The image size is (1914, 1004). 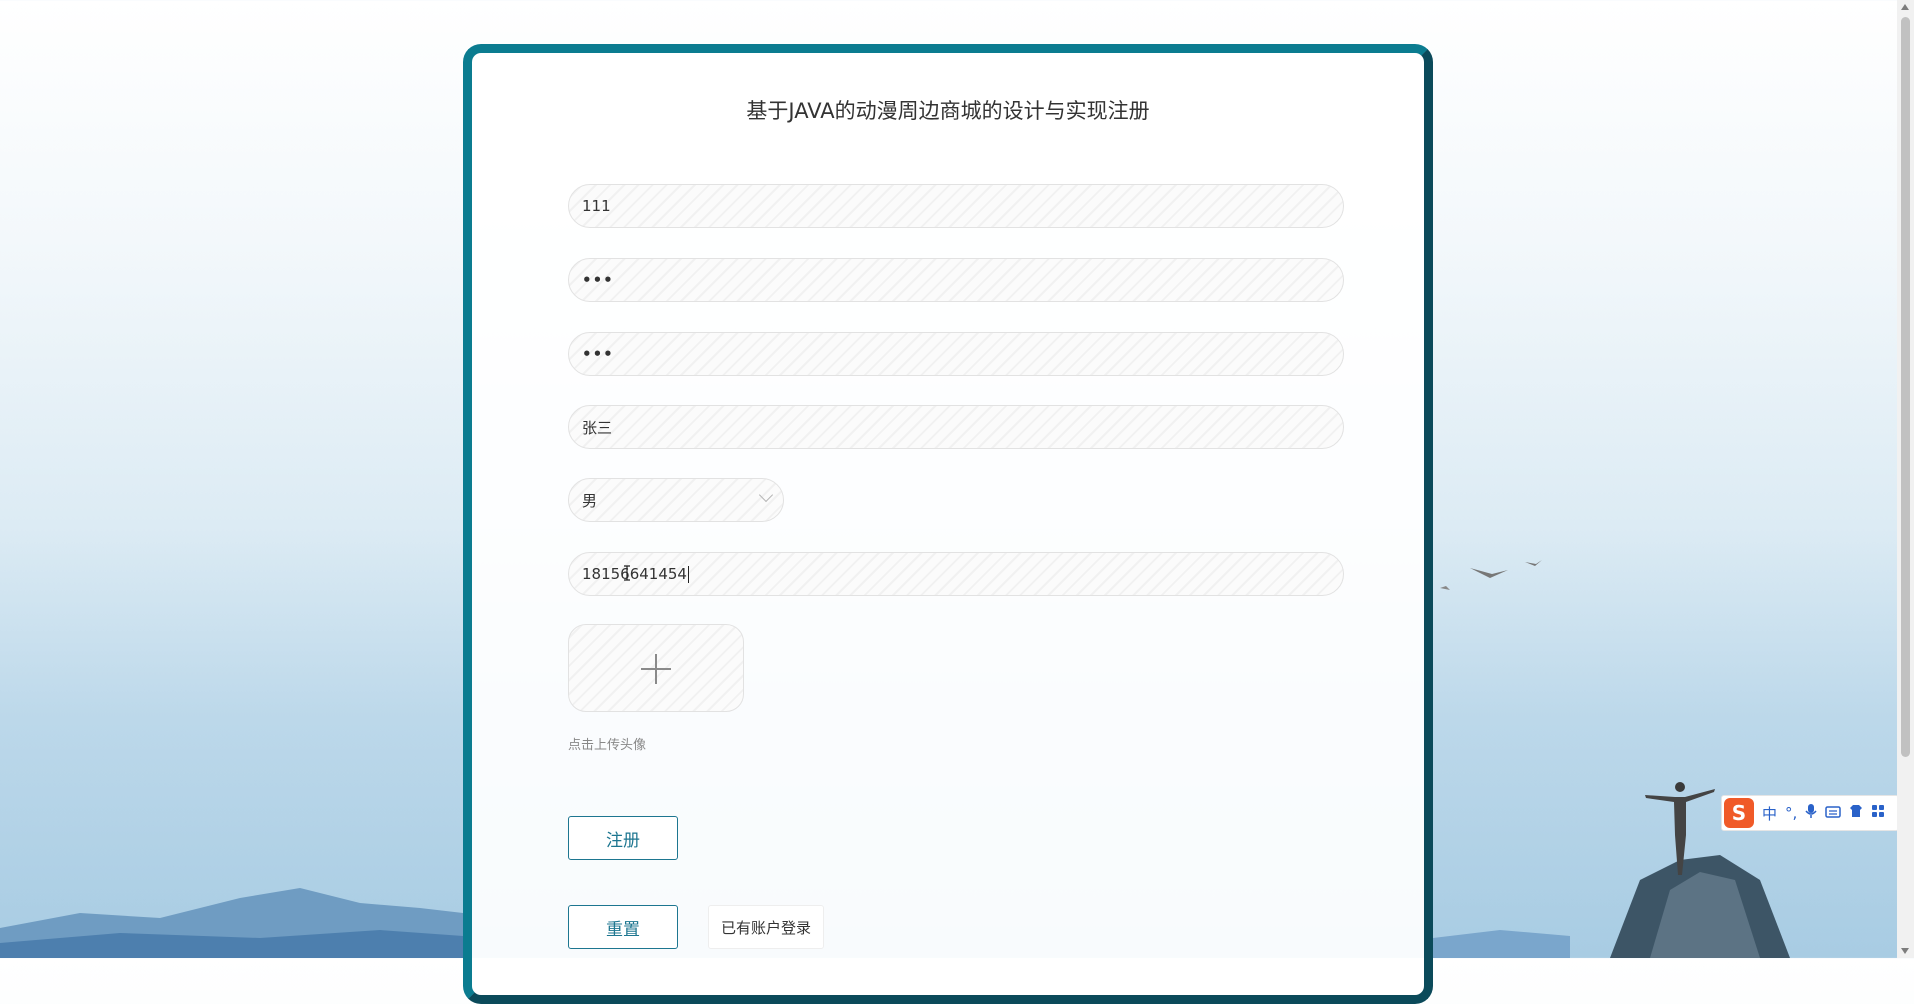 What do you see at coordinates (1878, 813) in the screenshot?
I see `toolbox-icon` at bounding box center [1878, 813].